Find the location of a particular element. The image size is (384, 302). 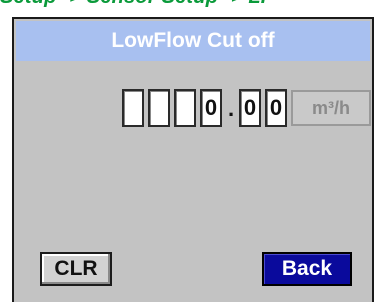

clr-button: CLR is located at coordinates (76, 269).